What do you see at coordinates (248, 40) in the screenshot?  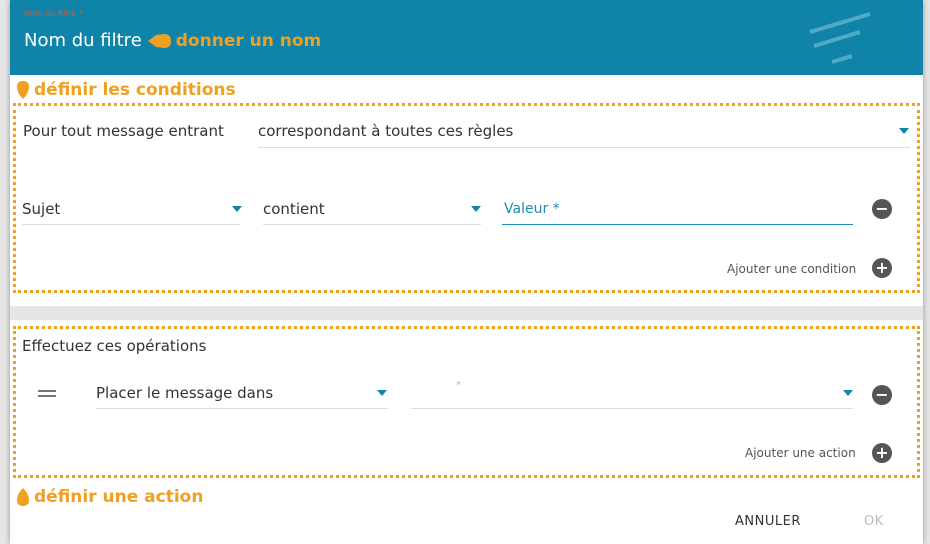 I see `annotation-name: donner un nom` at bounding box center [248, 40].